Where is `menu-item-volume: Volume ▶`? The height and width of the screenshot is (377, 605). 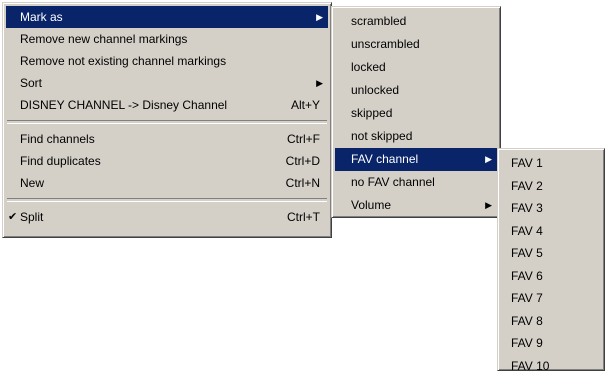 menu-item-volume: Volume ▶ is located at coordinates (416, 205).